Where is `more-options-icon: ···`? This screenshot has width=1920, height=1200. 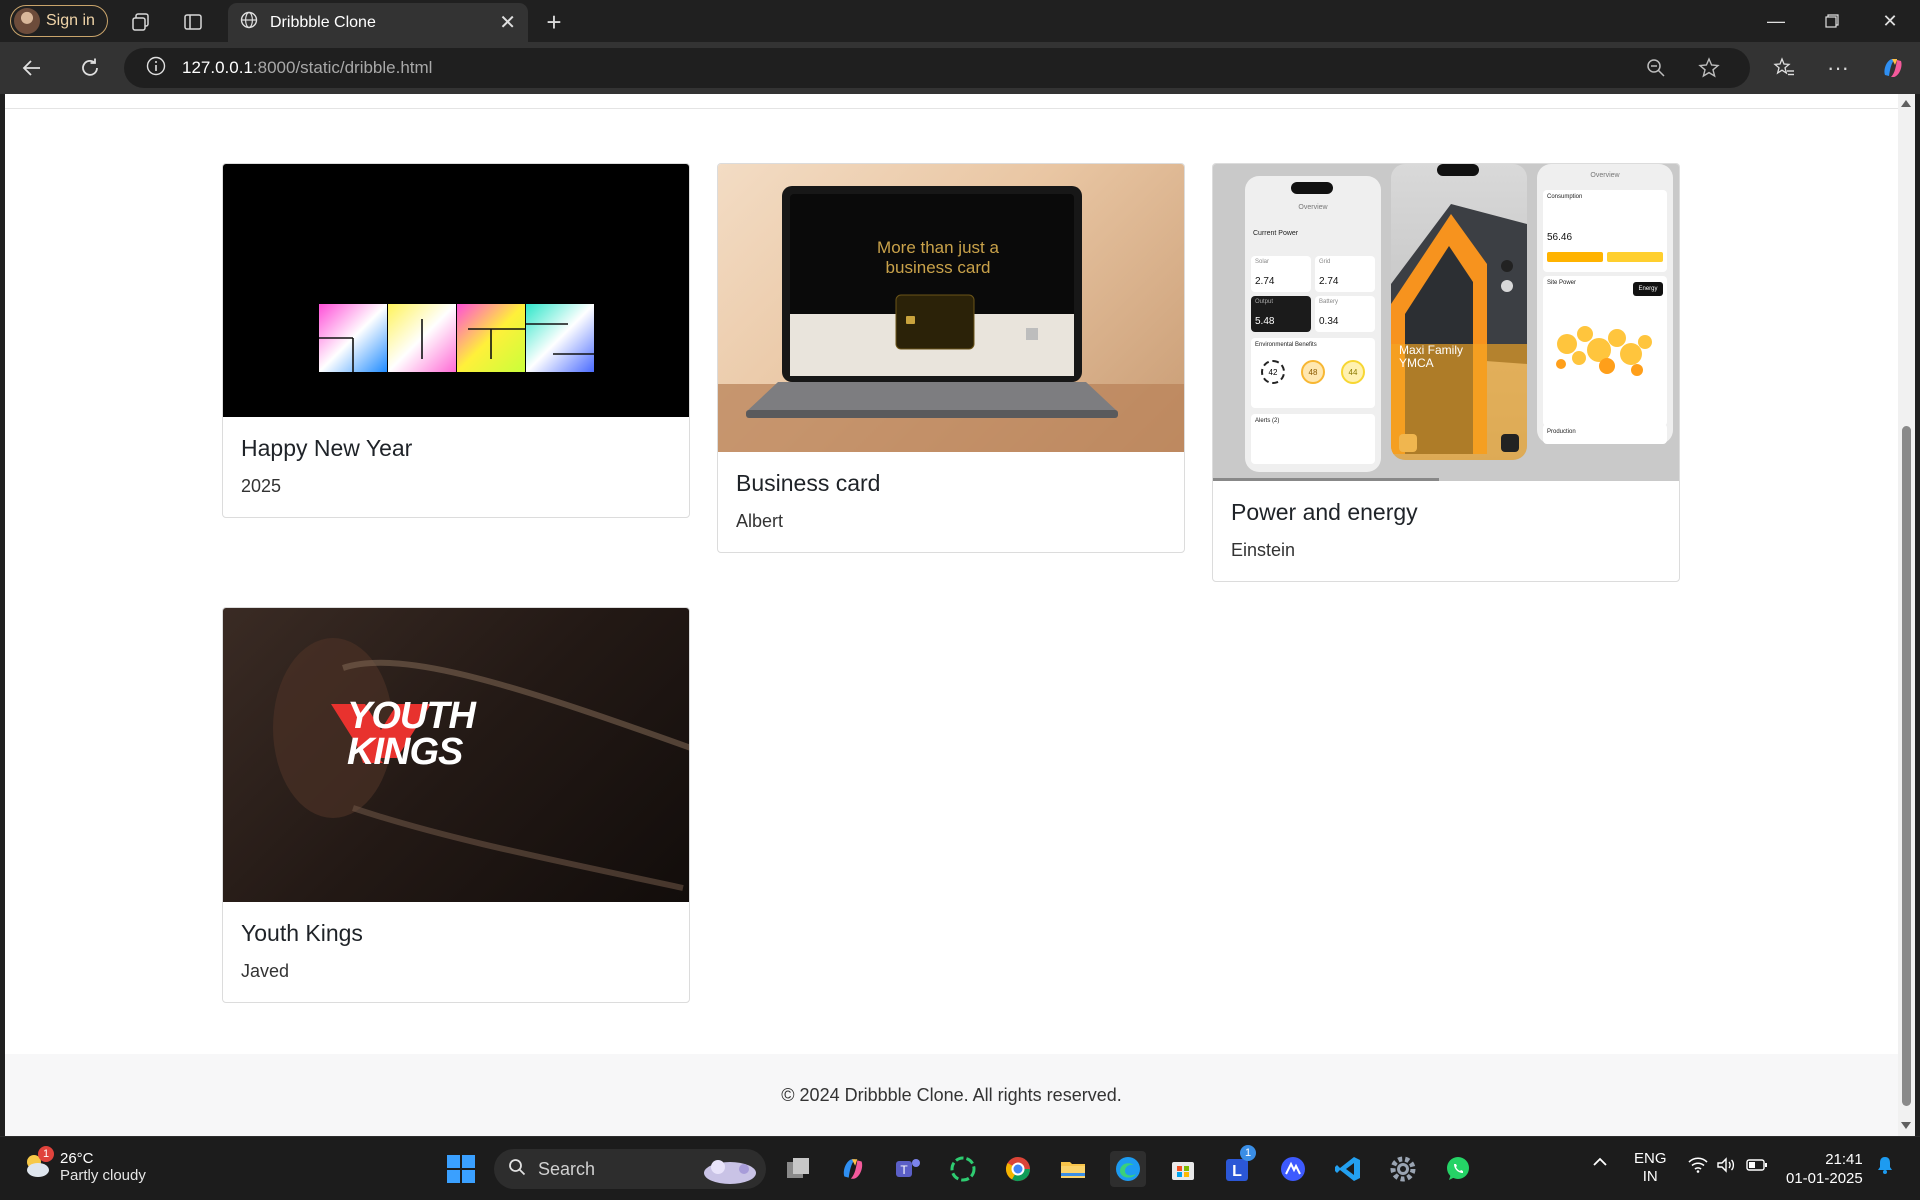
more-options-icon: ··· is located at coordinates (1838, 68).